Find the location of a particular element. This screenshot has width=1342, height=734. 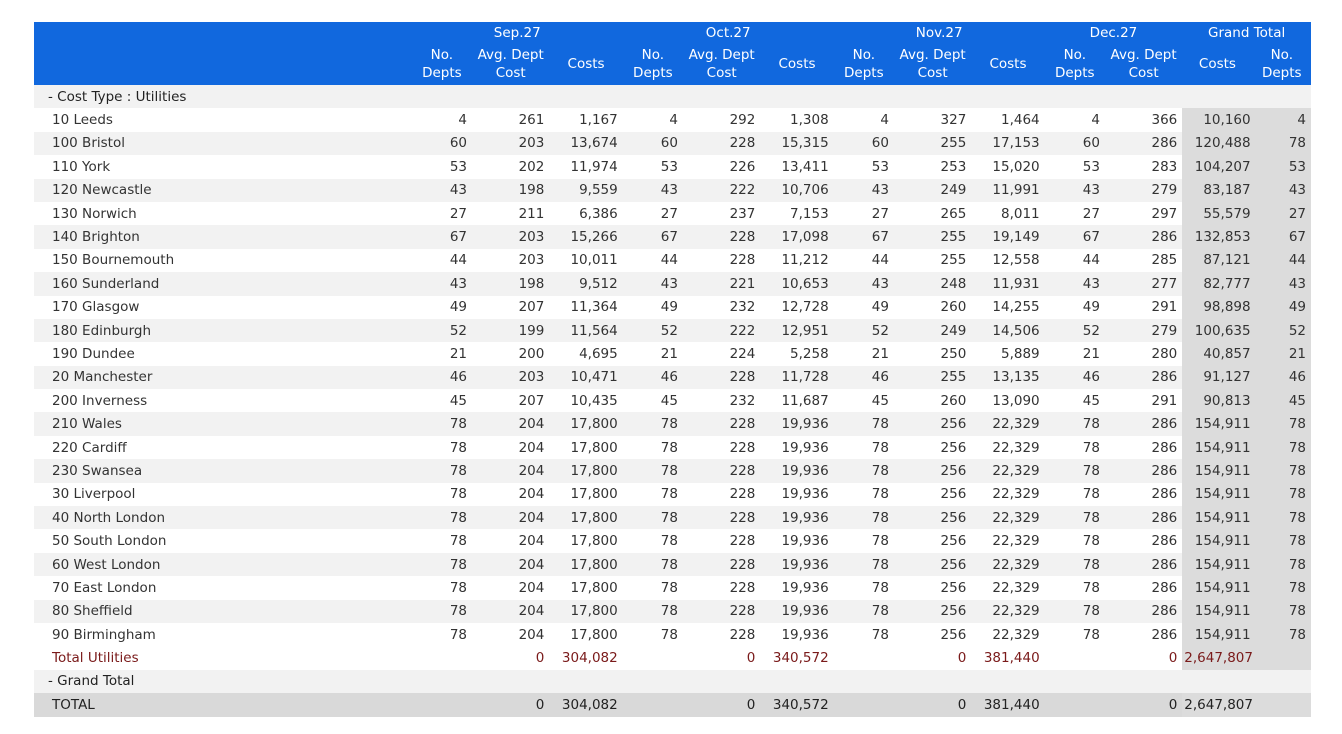

grand-total-cell: 91,127 is located at coordinates (1217, 377).